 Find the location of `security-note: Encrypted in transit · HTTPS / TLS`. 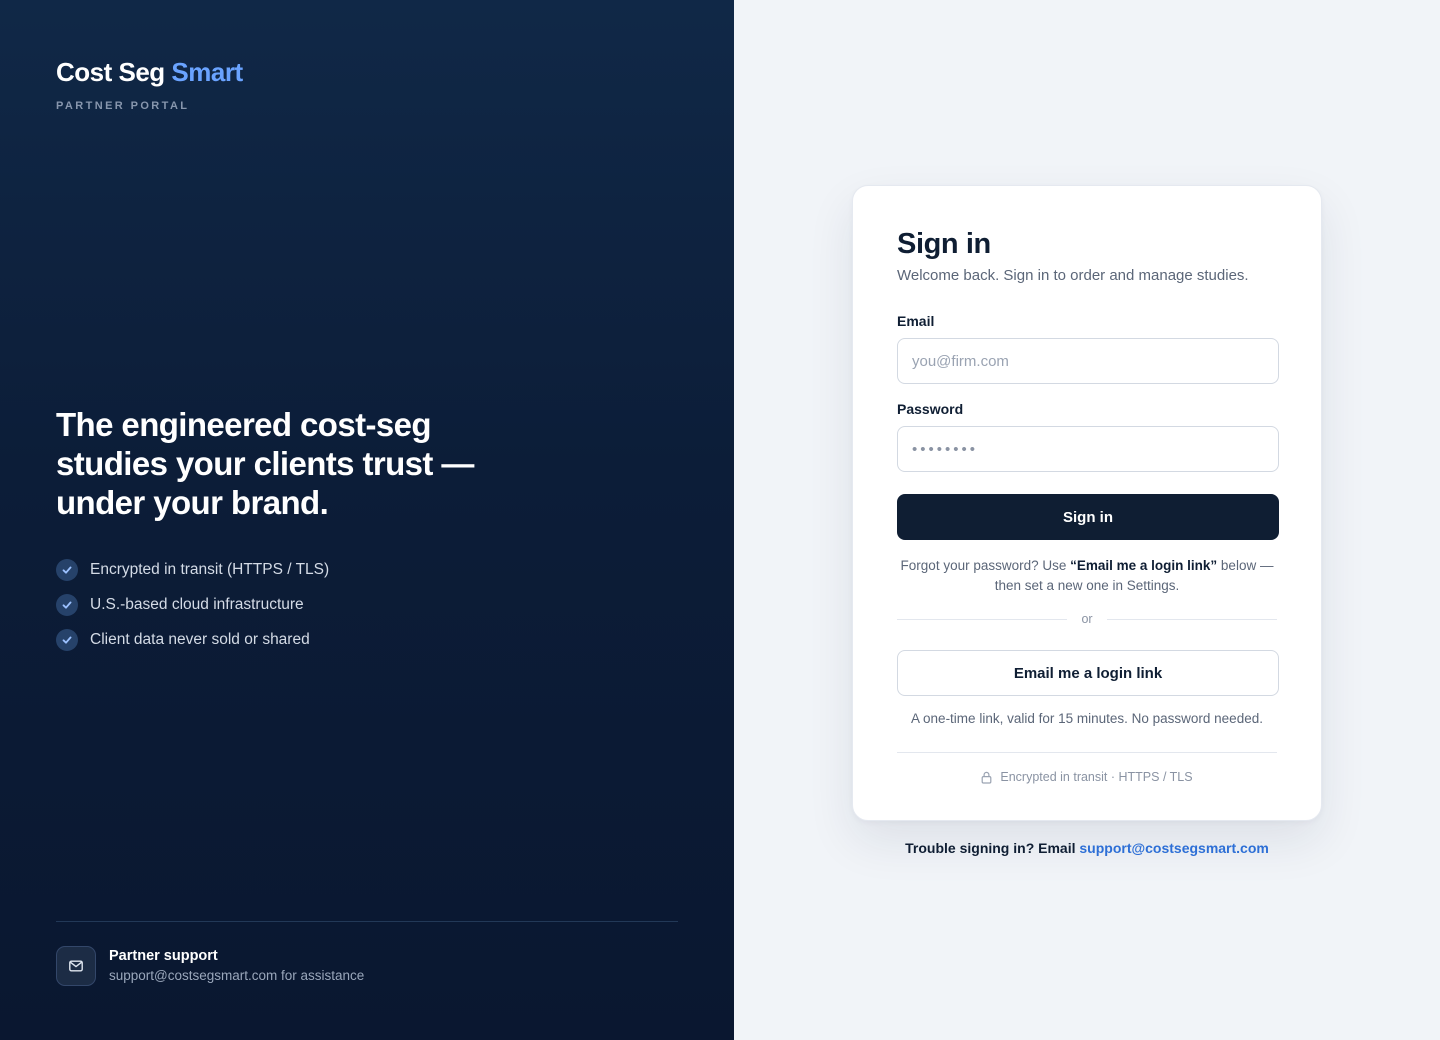

security-note: Encrypted in transit · HTTPS / TLS is located at coordinates (1087, 777).